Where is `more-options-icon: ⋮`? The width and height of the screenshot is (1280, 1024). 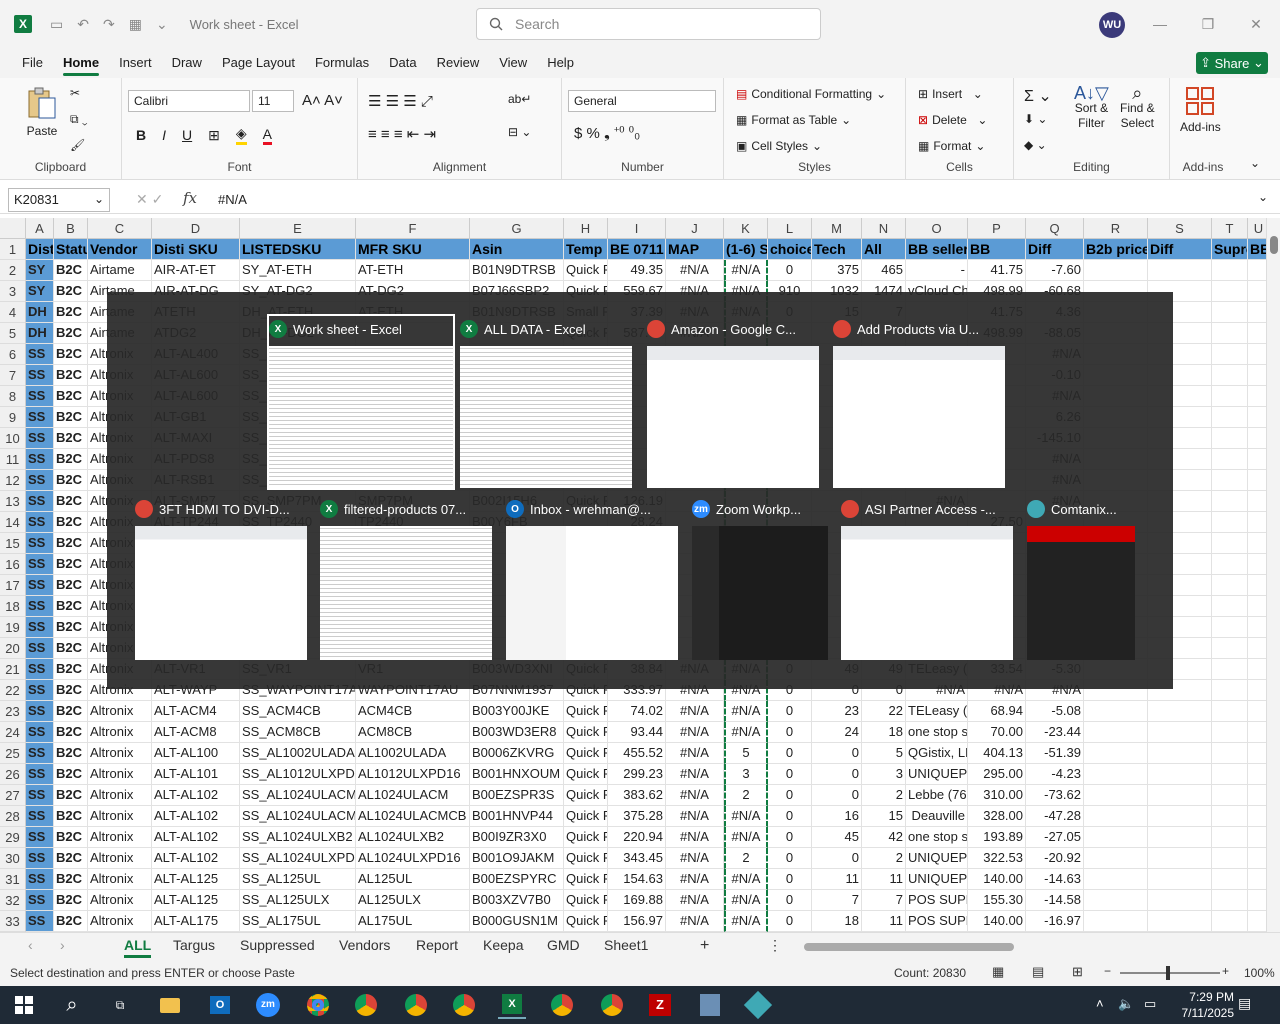
more-options-icon: ⋮ is located at coordinates (775, 945).